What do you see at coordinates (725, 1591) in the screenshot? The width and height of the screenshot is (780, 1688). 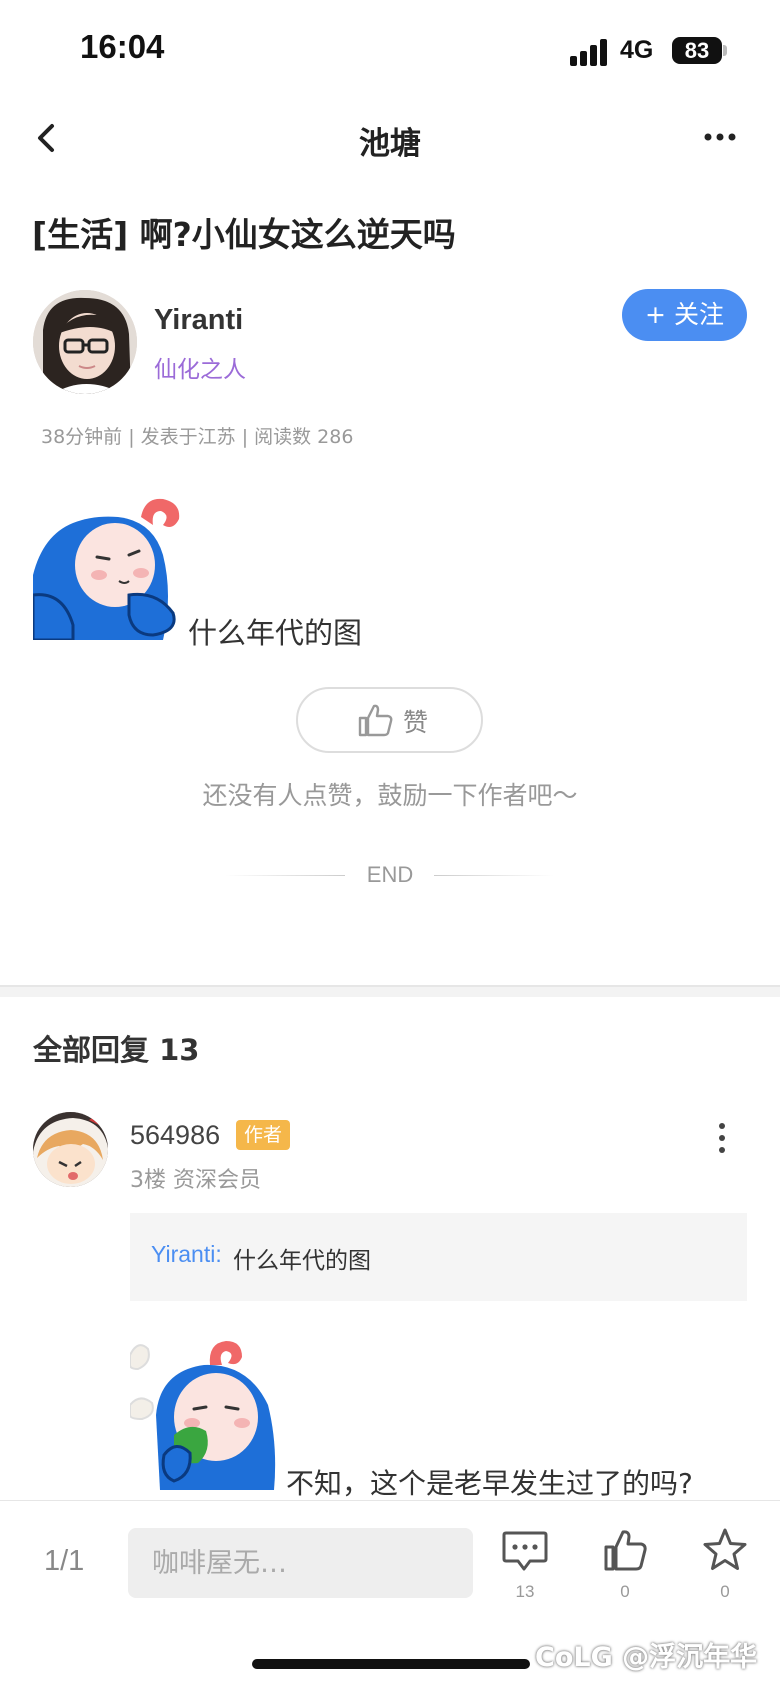 I see `favorite-count: 0` at bounding box center [725, 1591].